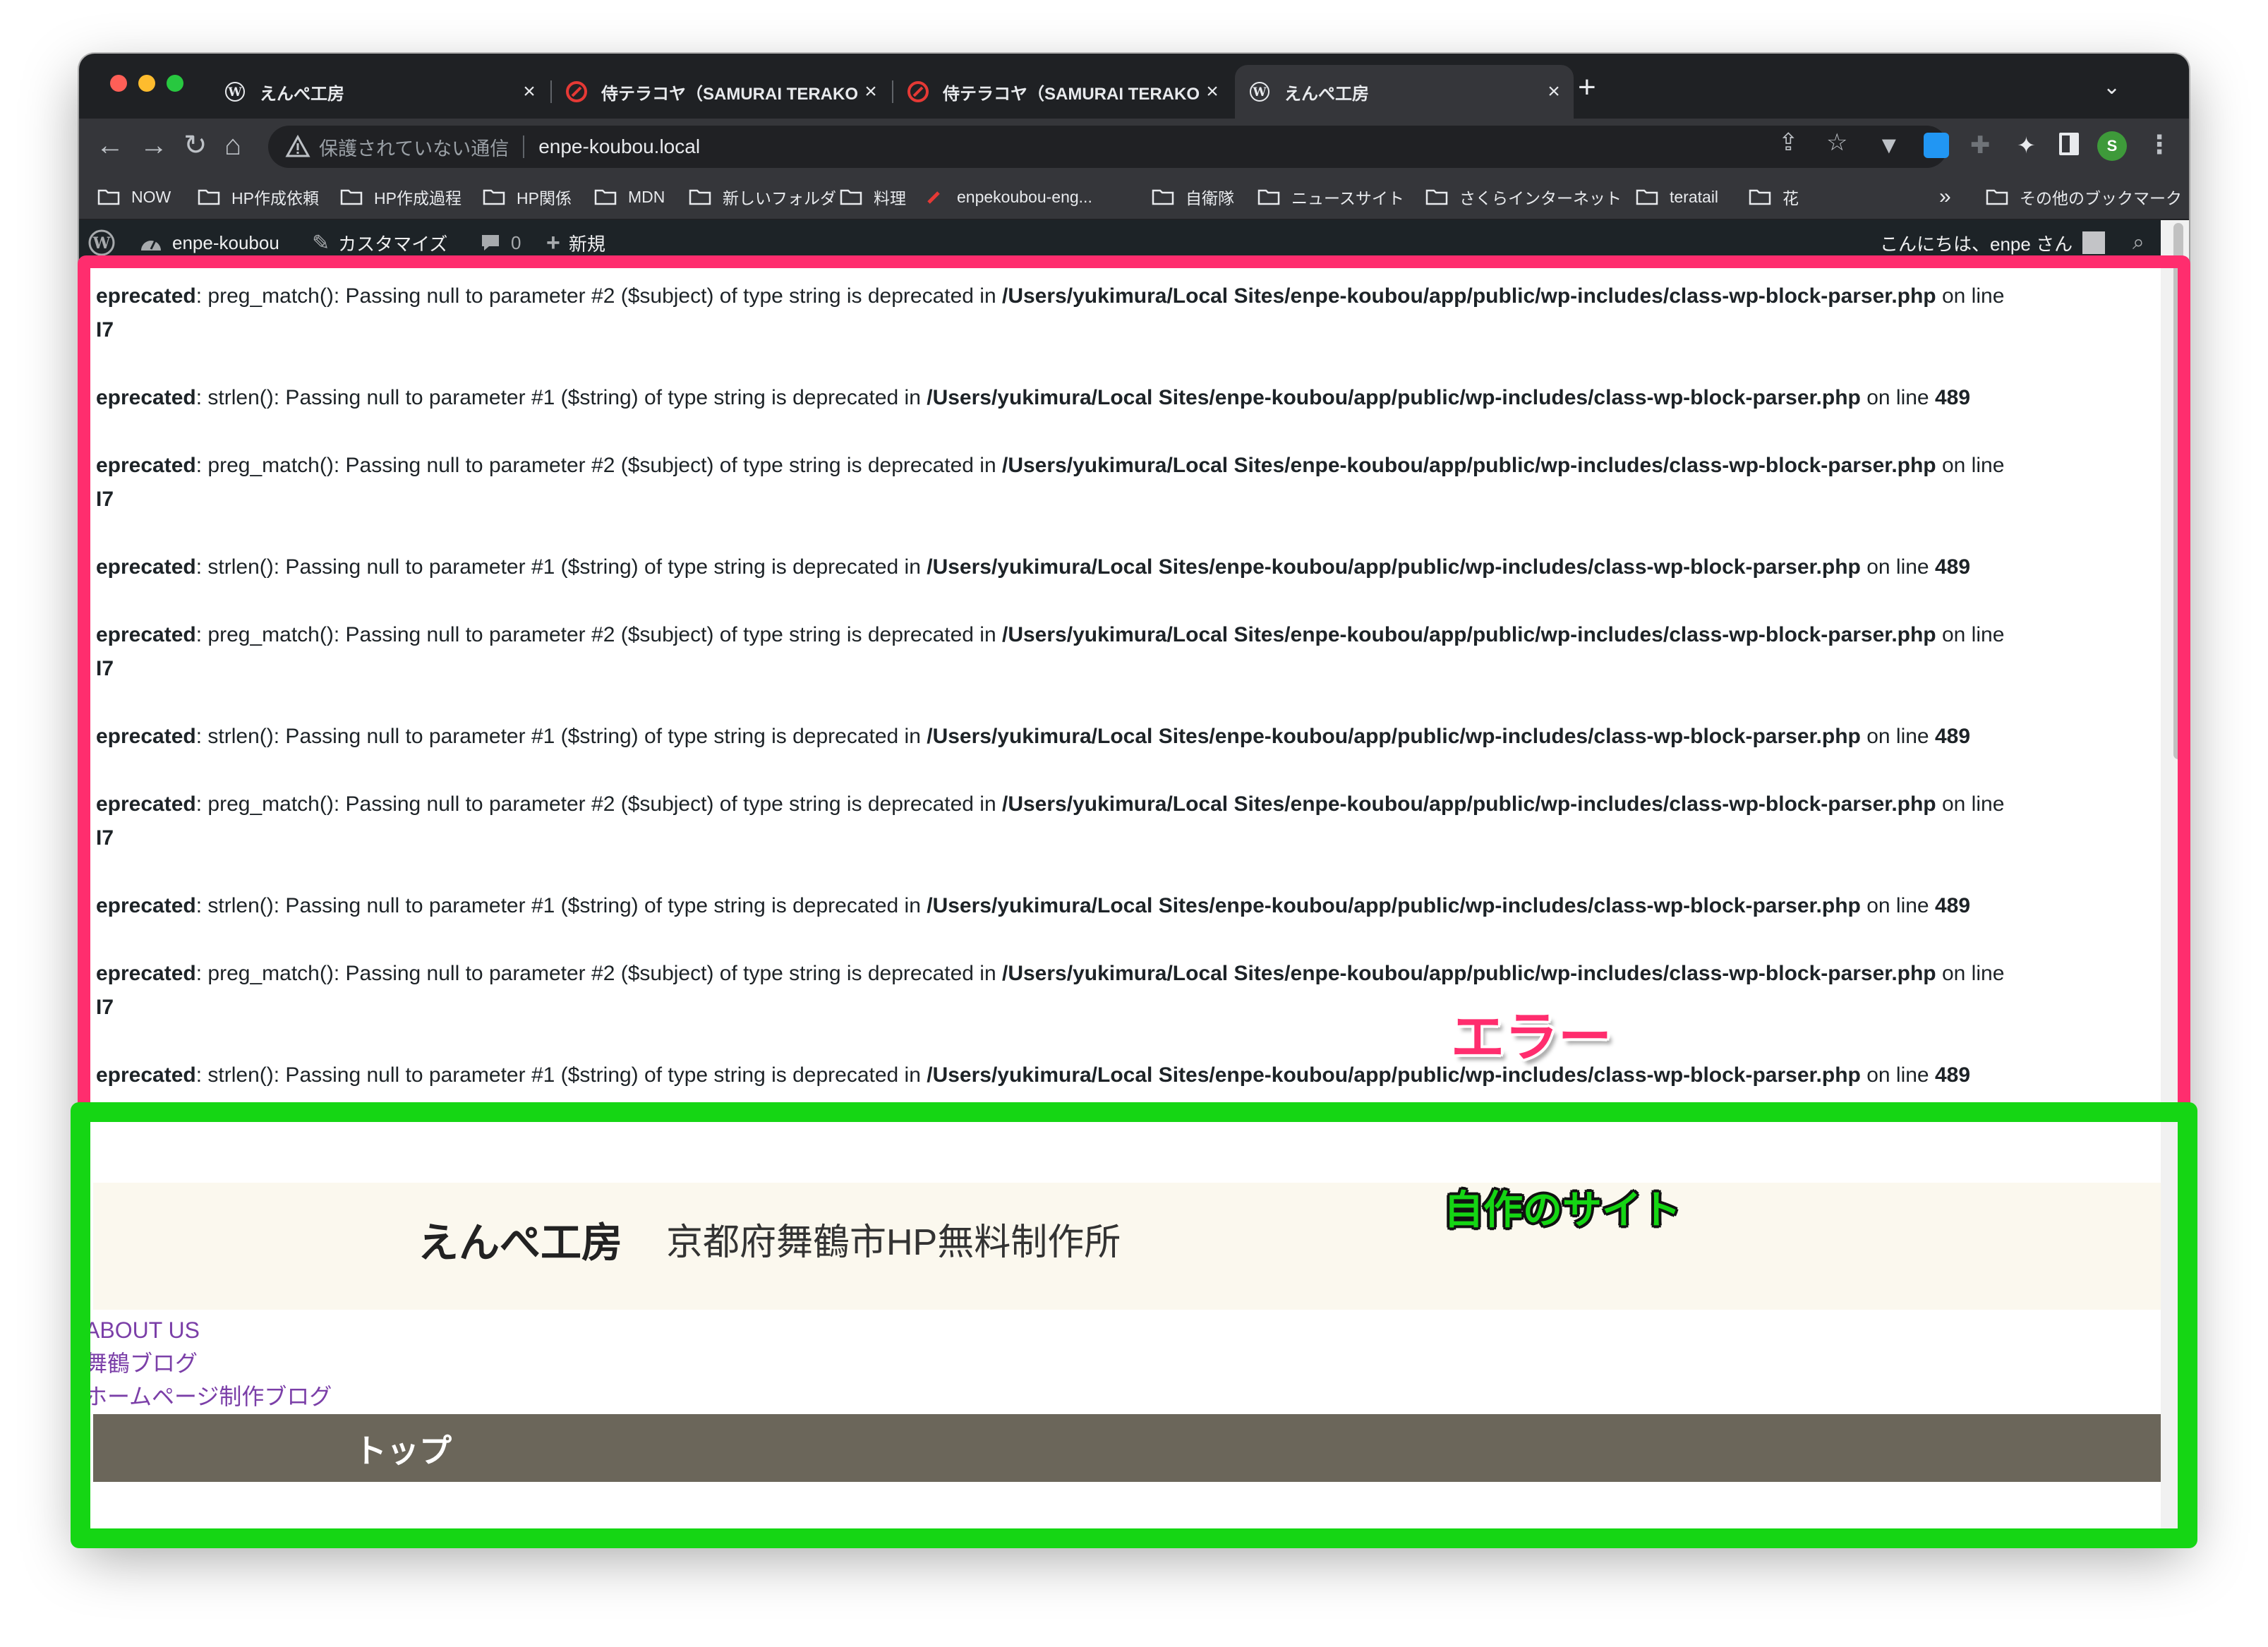 Image resolution: width=2268 pixels, height=1647 pixels. I want to click on pencil-favicon-icon, so click(933, 198).